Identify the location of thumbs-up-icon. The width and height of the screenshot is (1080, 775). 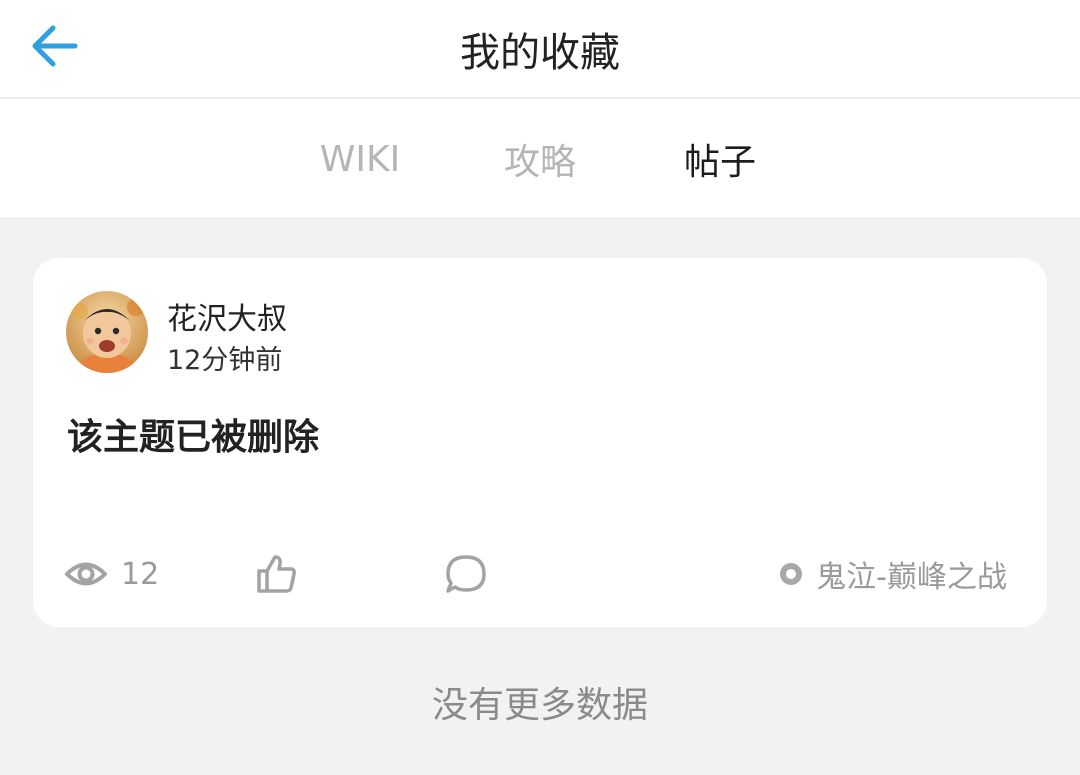
(276, 574).